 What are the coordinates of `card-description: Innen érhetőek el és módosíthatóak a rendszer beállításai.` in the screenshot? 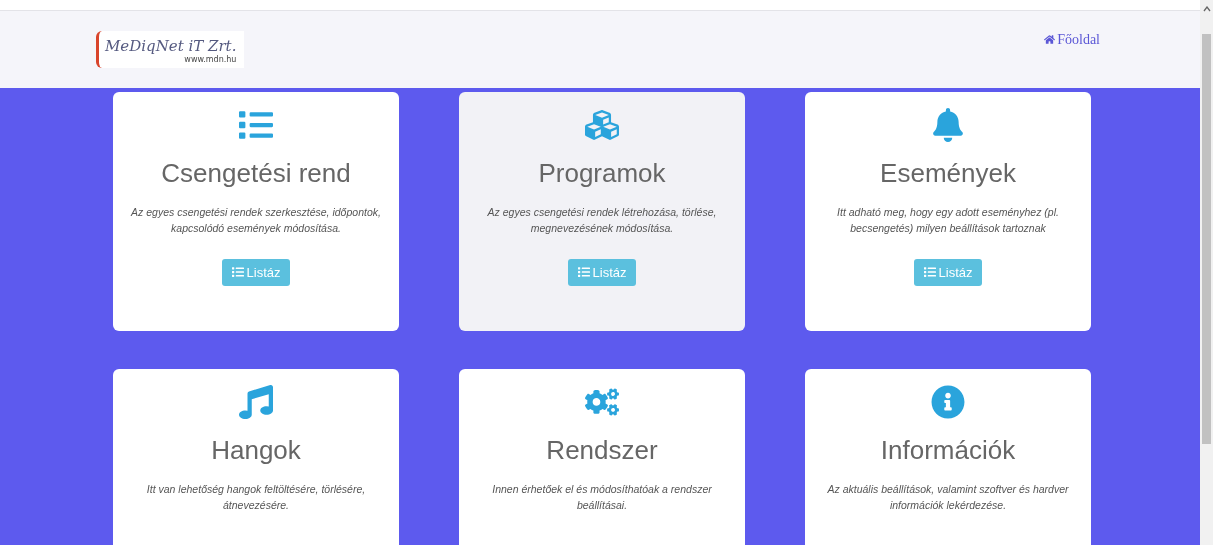 It's located at (602, 497).